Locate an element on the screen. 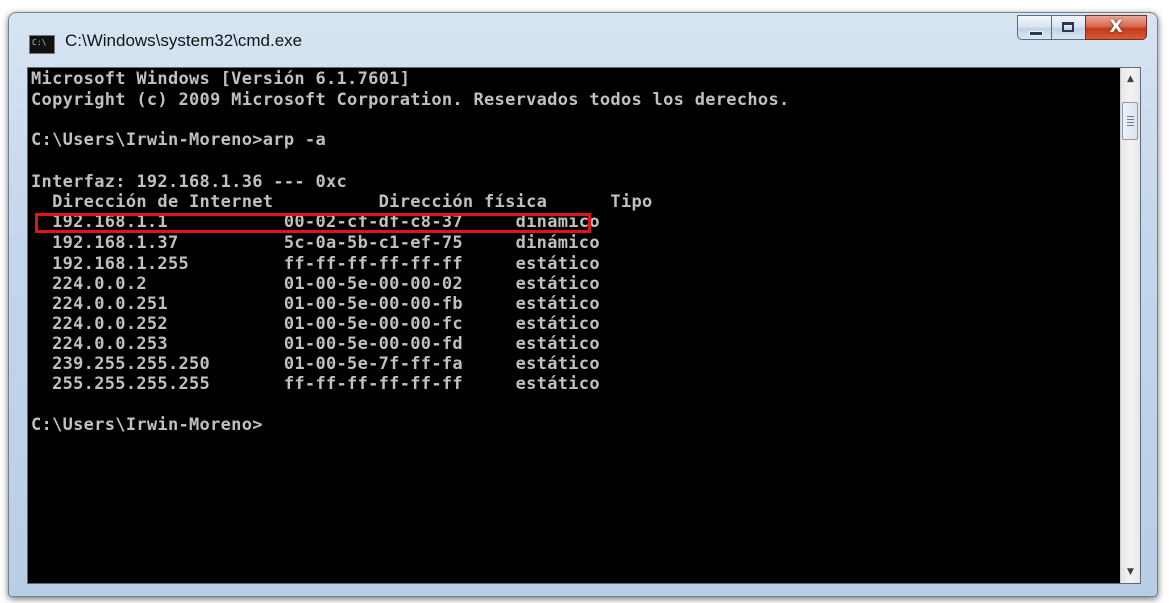 This screenshot has height=603, width=1169. close-icon: X is located at coordinates (1116, 27).